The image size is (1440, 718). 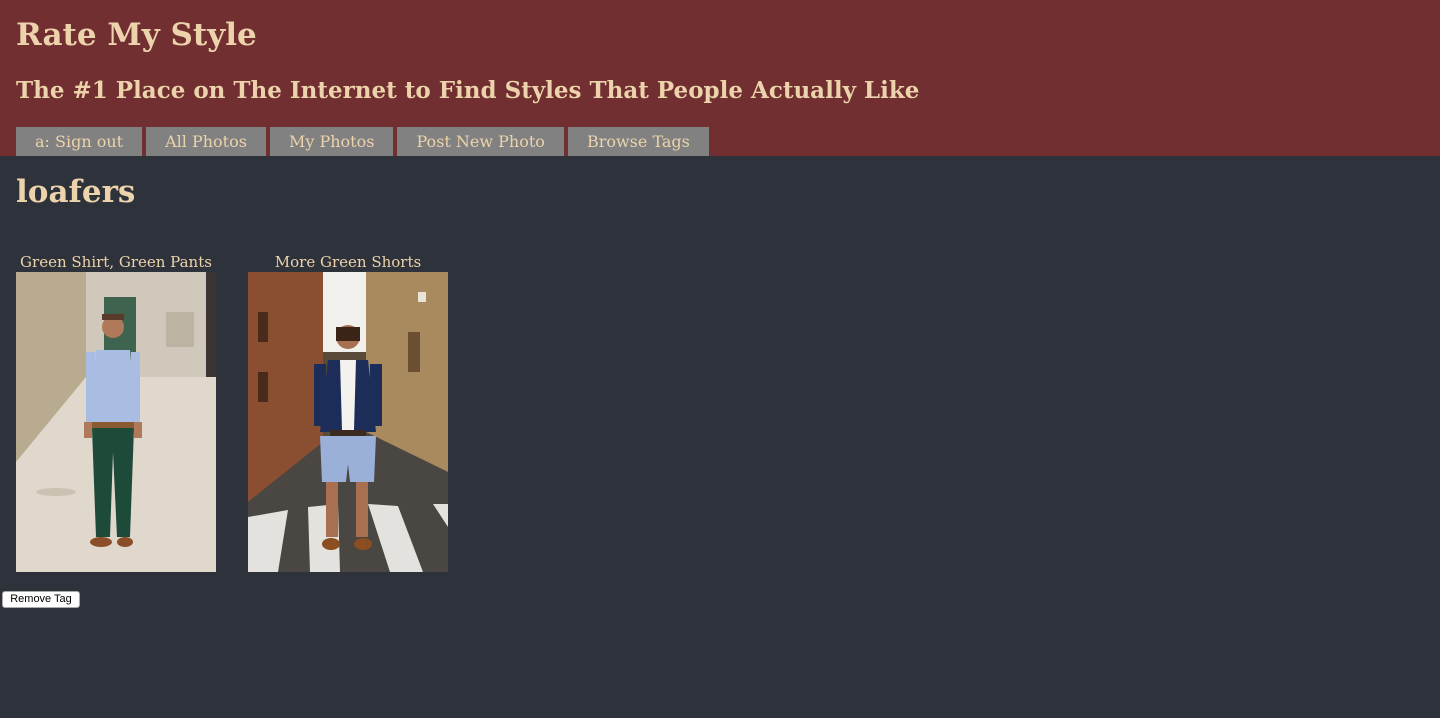 What do you see at coordinates (206, 141) in the screenshot?
I see `nav-all-photos: All Photos` at bounding box center [206, 141].